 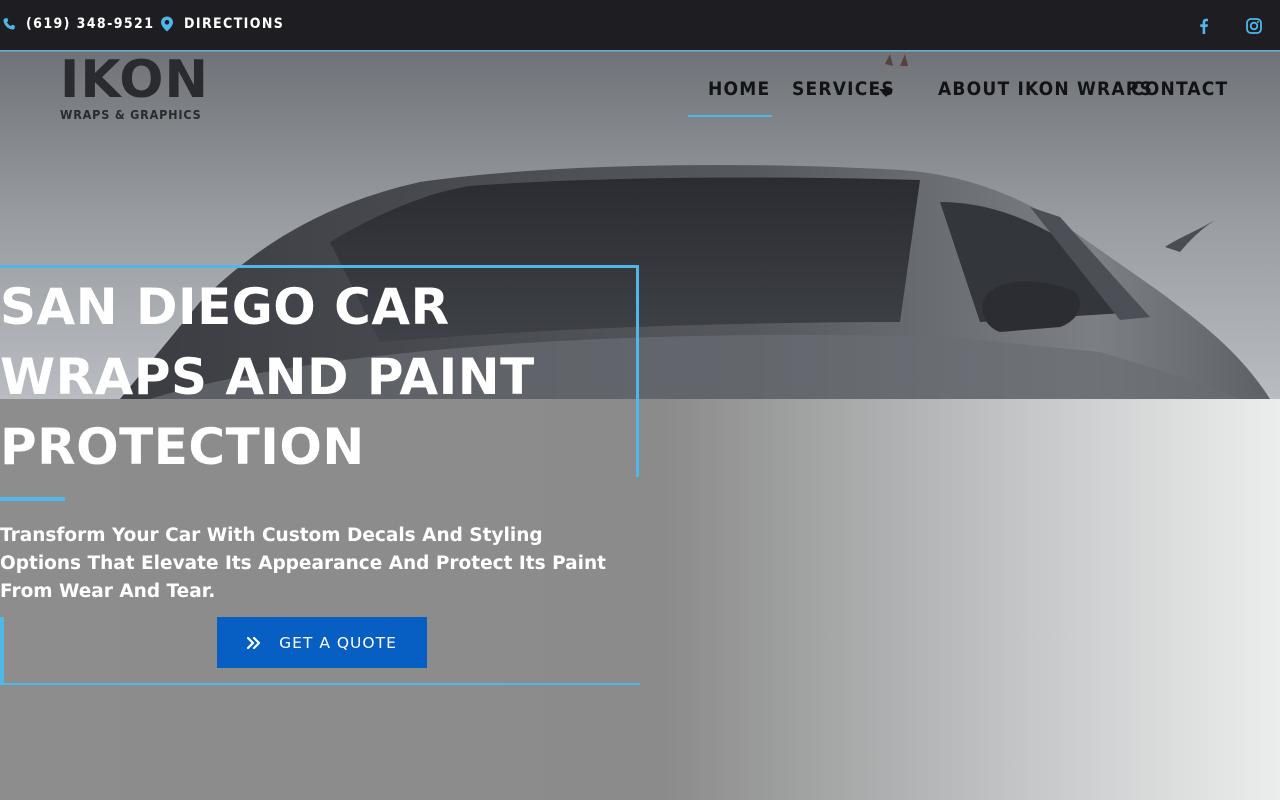 I want to click on chevron-down-icon, so click(x=886, y=93).